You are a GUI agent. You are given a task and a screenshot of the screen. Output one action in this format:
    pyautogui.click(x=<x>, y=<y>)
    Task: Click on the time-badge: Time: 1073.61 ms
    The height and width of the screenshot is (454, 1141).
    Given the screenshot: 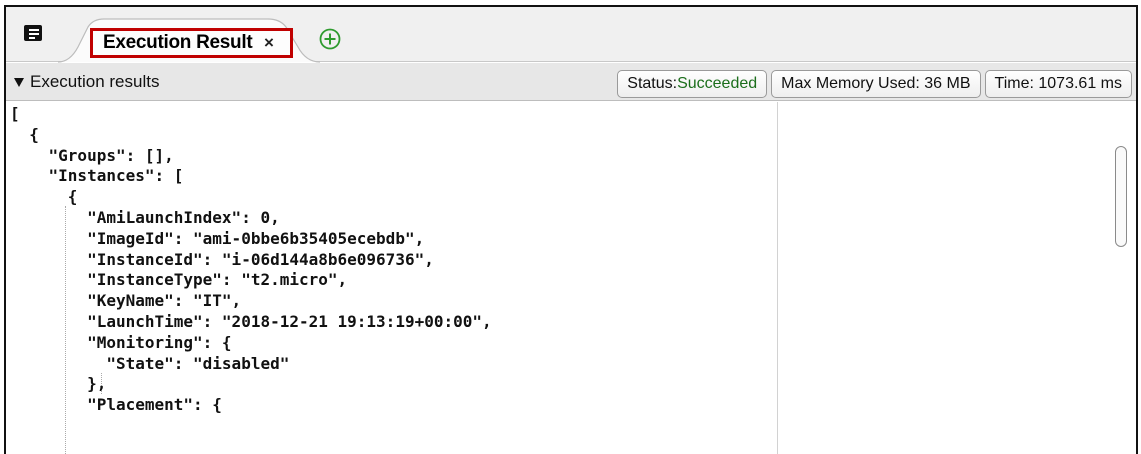 What is the action you would take?
    pyautogui.click(x=1058, y=84)
    